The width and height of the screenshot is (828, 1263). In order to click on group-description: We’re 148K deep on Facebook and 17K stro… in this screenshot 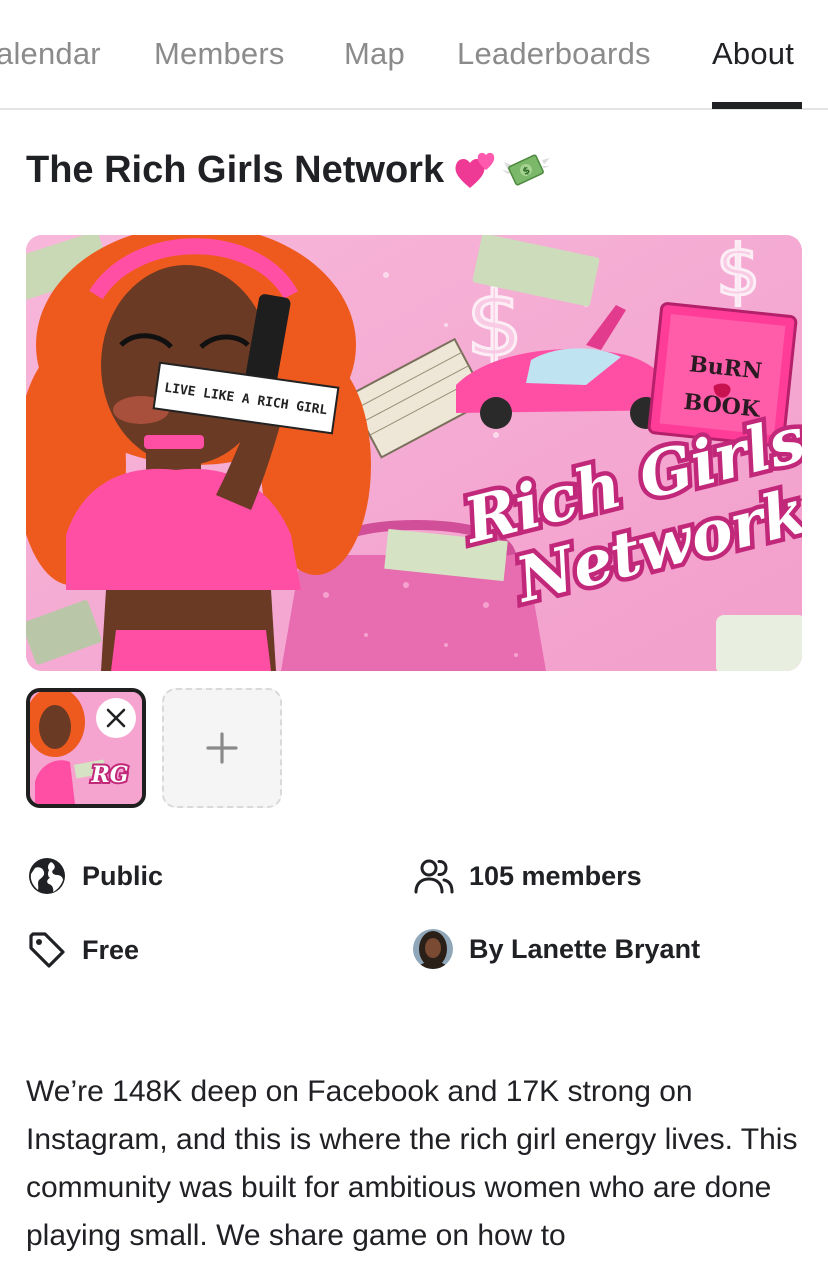, I will do `click(412, 1163)`.